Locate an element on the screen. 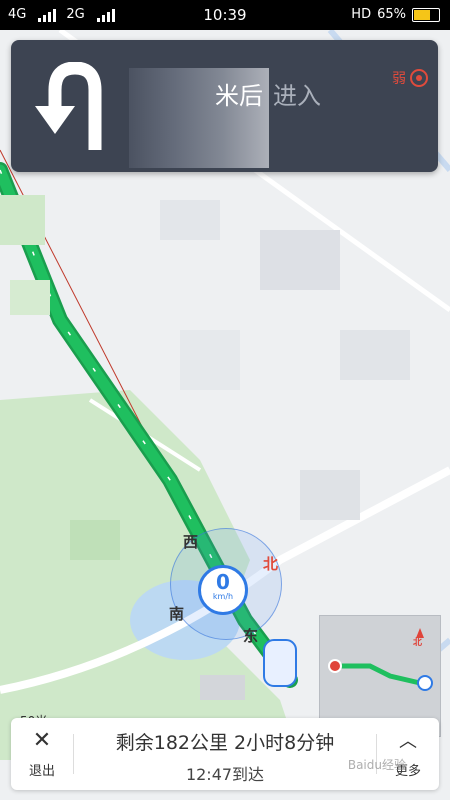  hd-indicator: HD is located at coordinates (361, 14).